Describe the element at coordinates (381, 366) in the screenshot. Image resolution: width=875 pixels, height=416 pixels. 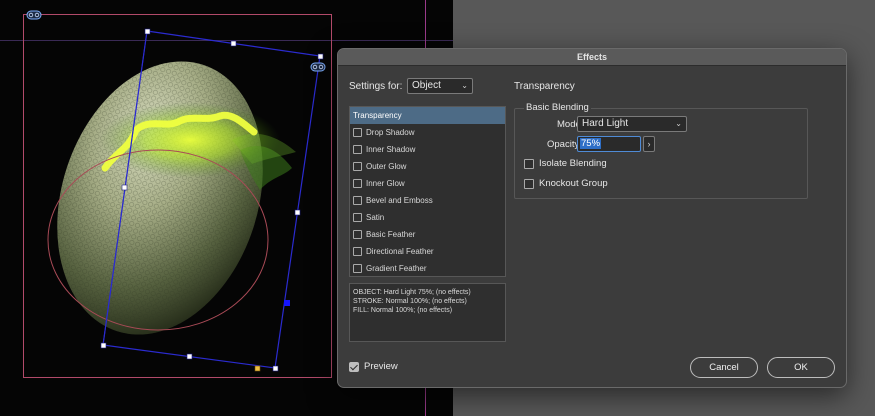
I see `preview-label: Preview` at that location.